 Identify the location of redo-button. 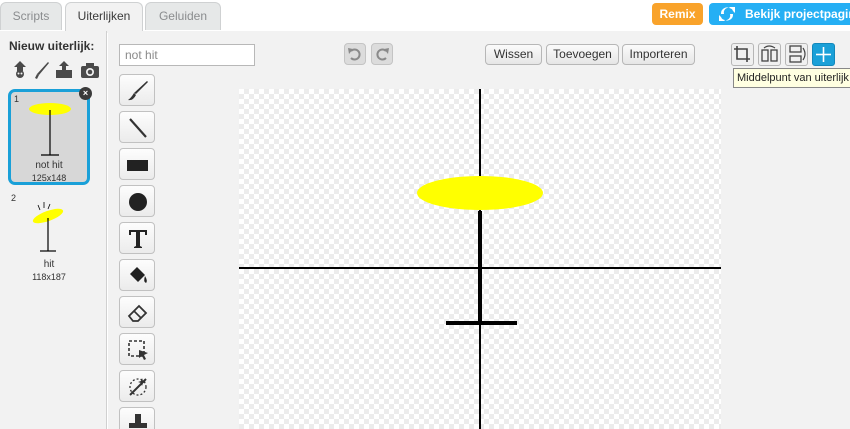
(382, 54).